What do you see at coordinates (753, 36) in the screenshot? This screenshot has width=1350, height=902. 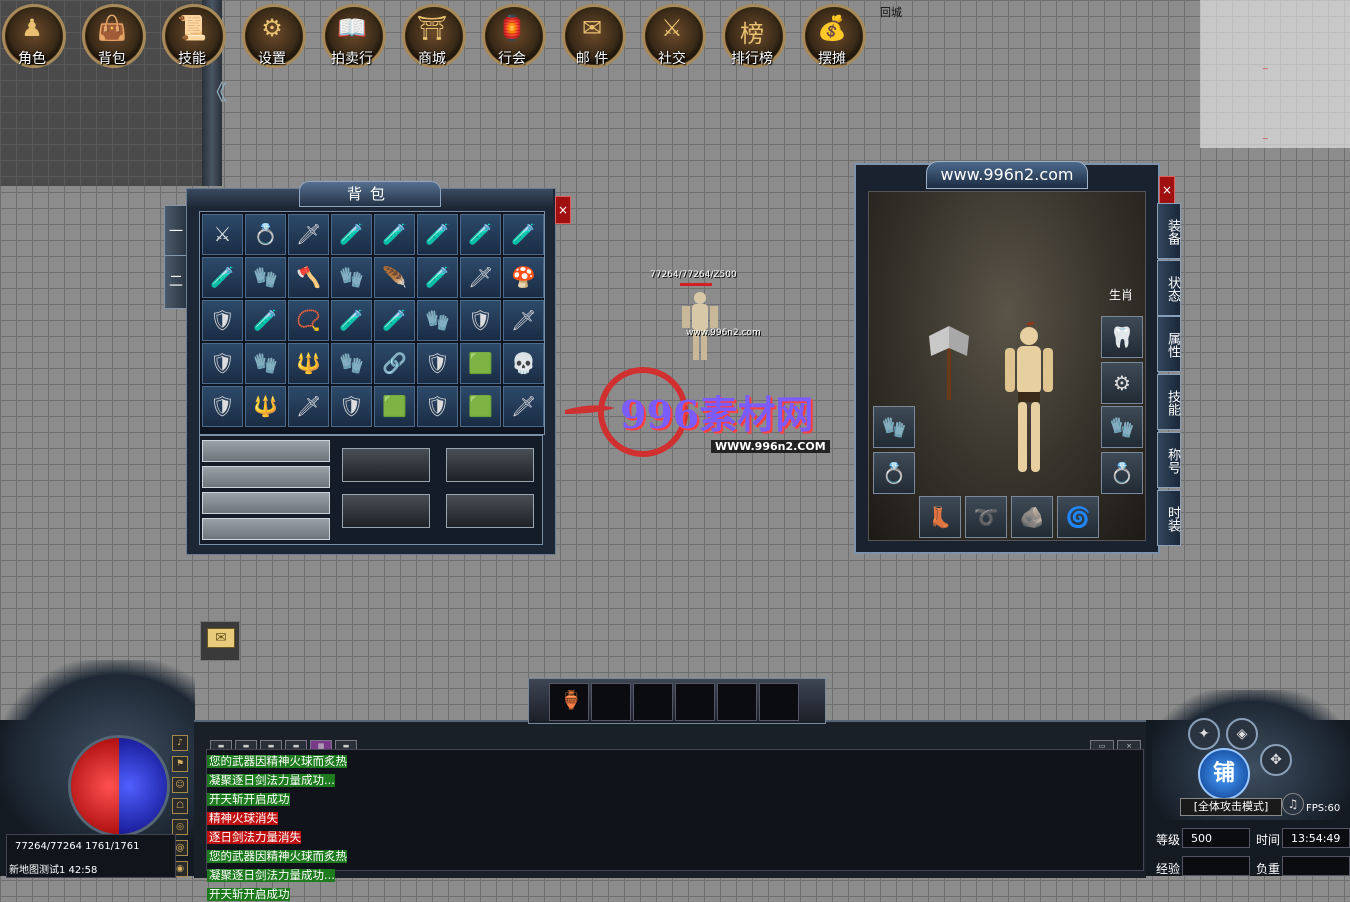 I see `menu-button: 榜排行榜` at bounding box center [753, 36].